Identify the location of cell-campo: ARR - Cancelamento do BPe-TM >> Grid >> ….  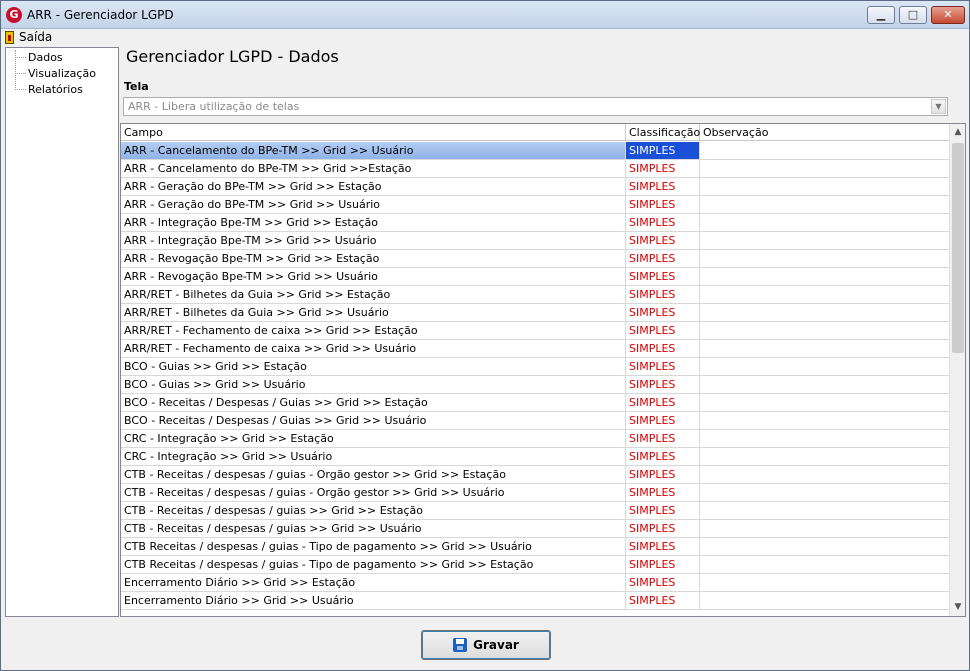
(373, 150).